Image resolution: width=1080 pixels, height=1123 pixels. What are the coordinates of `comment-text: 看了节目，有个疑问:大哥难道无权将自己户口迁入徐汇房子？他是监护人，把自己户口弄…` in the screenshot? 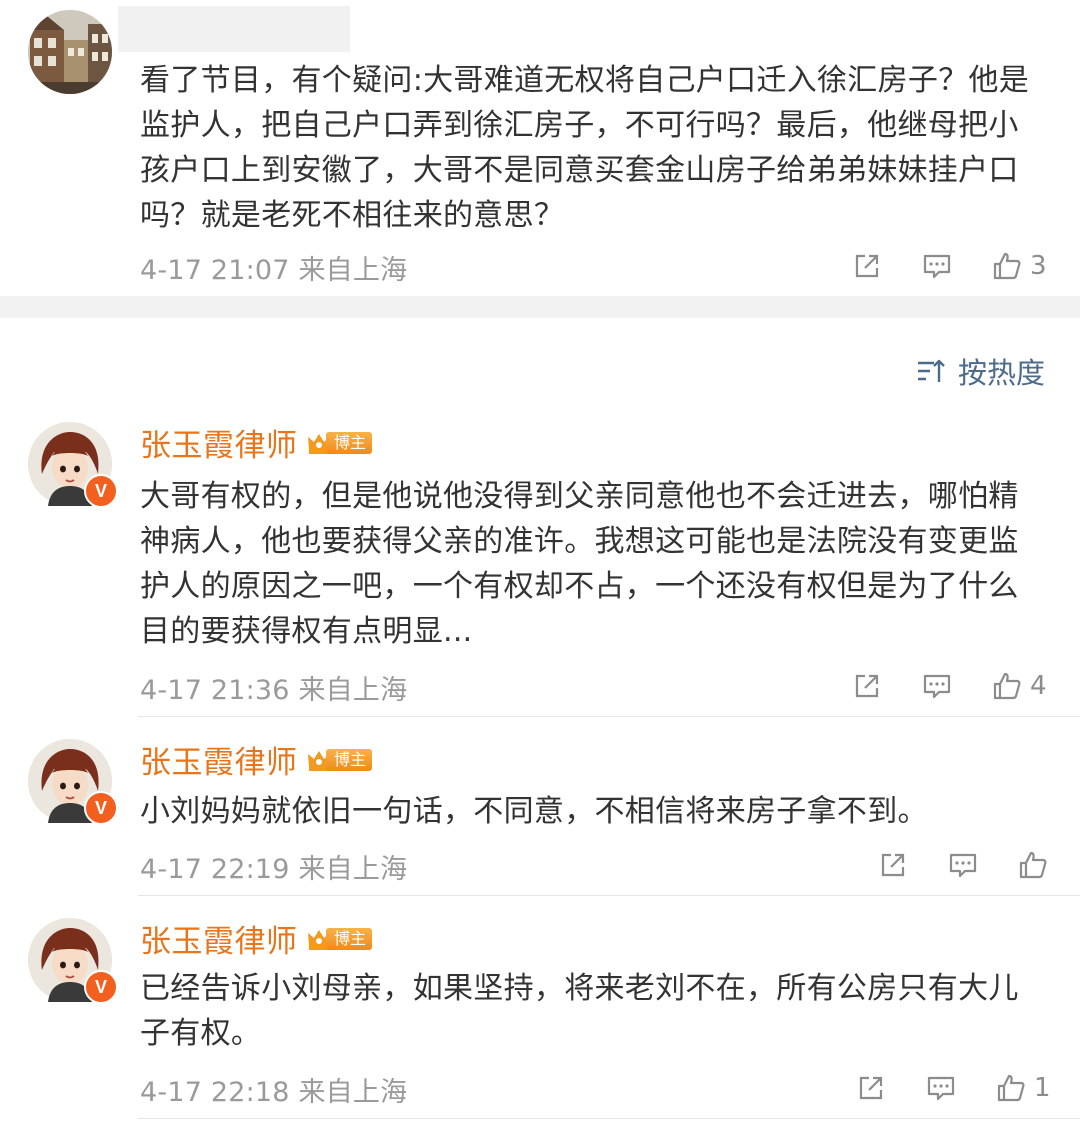 It's located at (585, 148).